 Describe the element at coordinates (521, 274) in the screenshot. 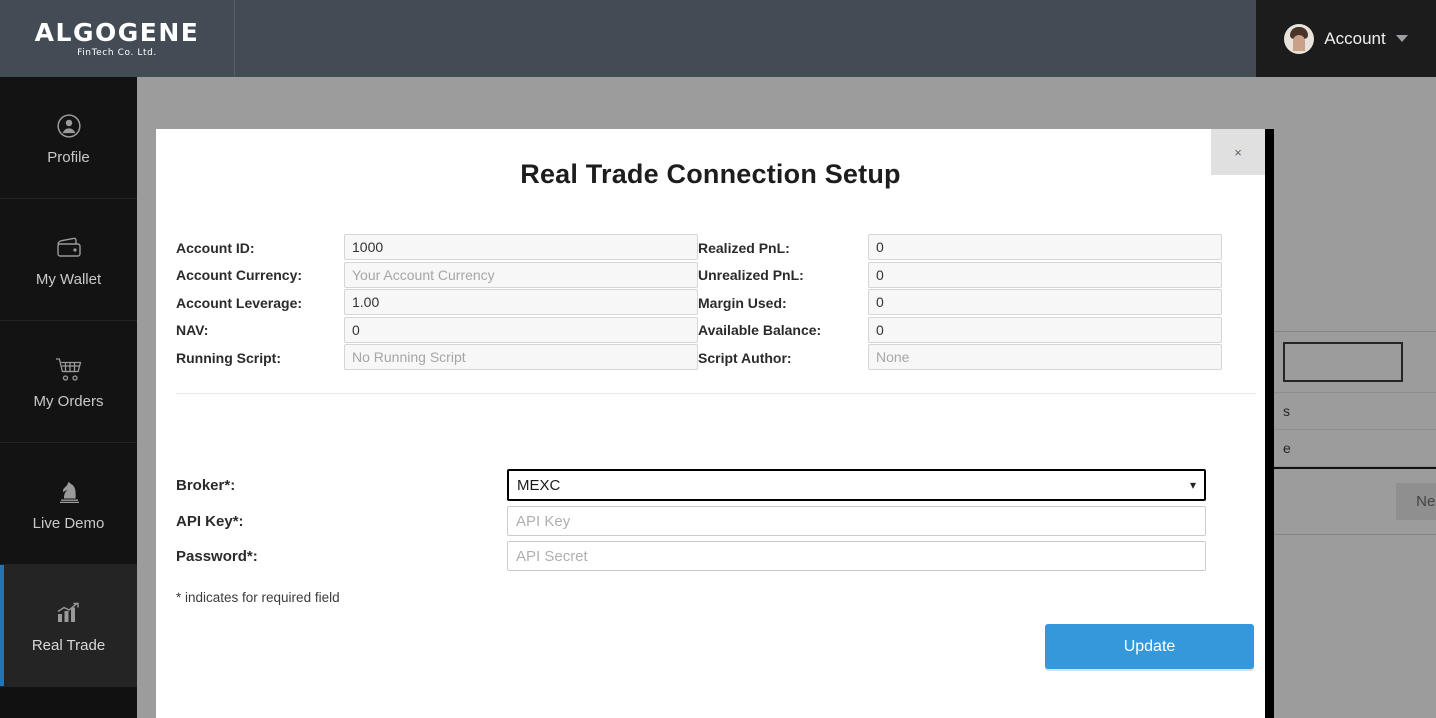

I see `field-value-account-currency: Your Account Currency` at that location.